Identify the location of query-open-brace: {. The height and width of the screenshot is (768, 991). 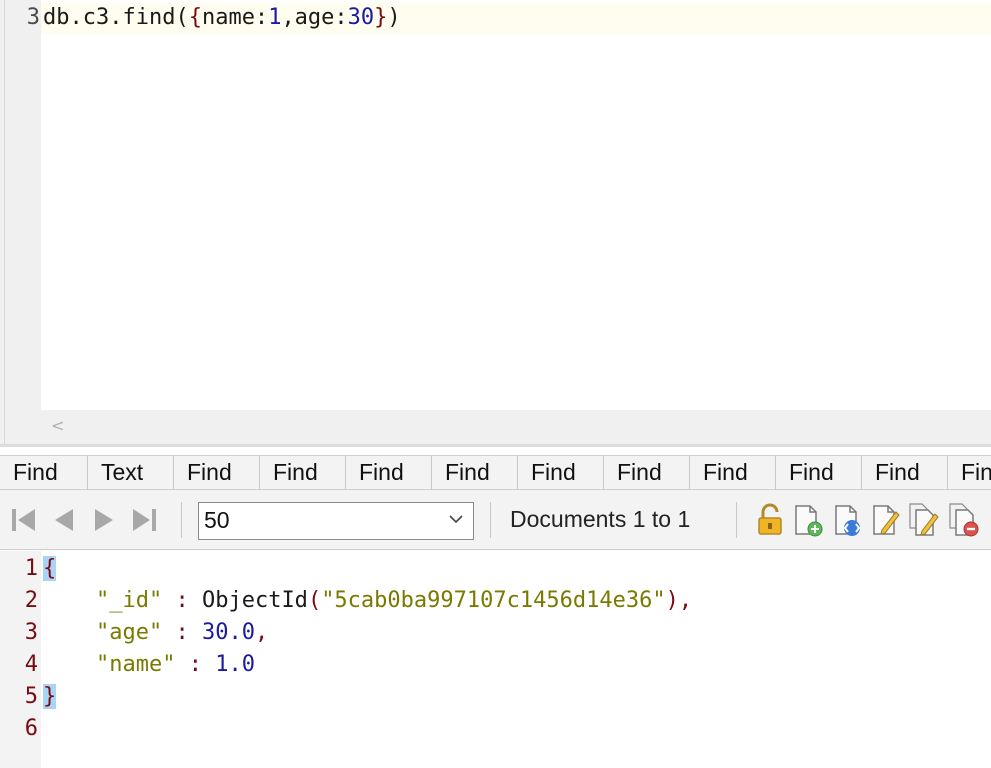
(195, 17).